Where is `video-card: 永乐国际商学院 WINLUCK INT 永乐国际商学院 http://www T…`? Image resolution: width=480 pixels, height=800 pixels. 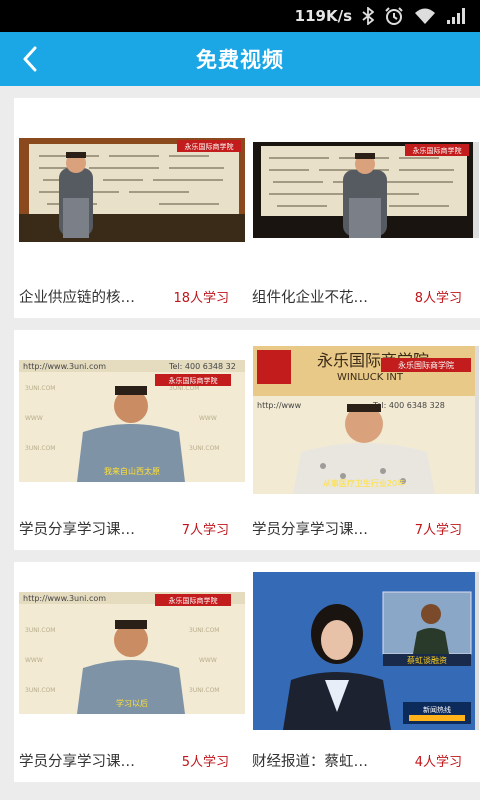
video-card: 永乐国际商学院 WINLUCK INT 永乐国际商学院 http://www T… is located at coordinates (363, 440).